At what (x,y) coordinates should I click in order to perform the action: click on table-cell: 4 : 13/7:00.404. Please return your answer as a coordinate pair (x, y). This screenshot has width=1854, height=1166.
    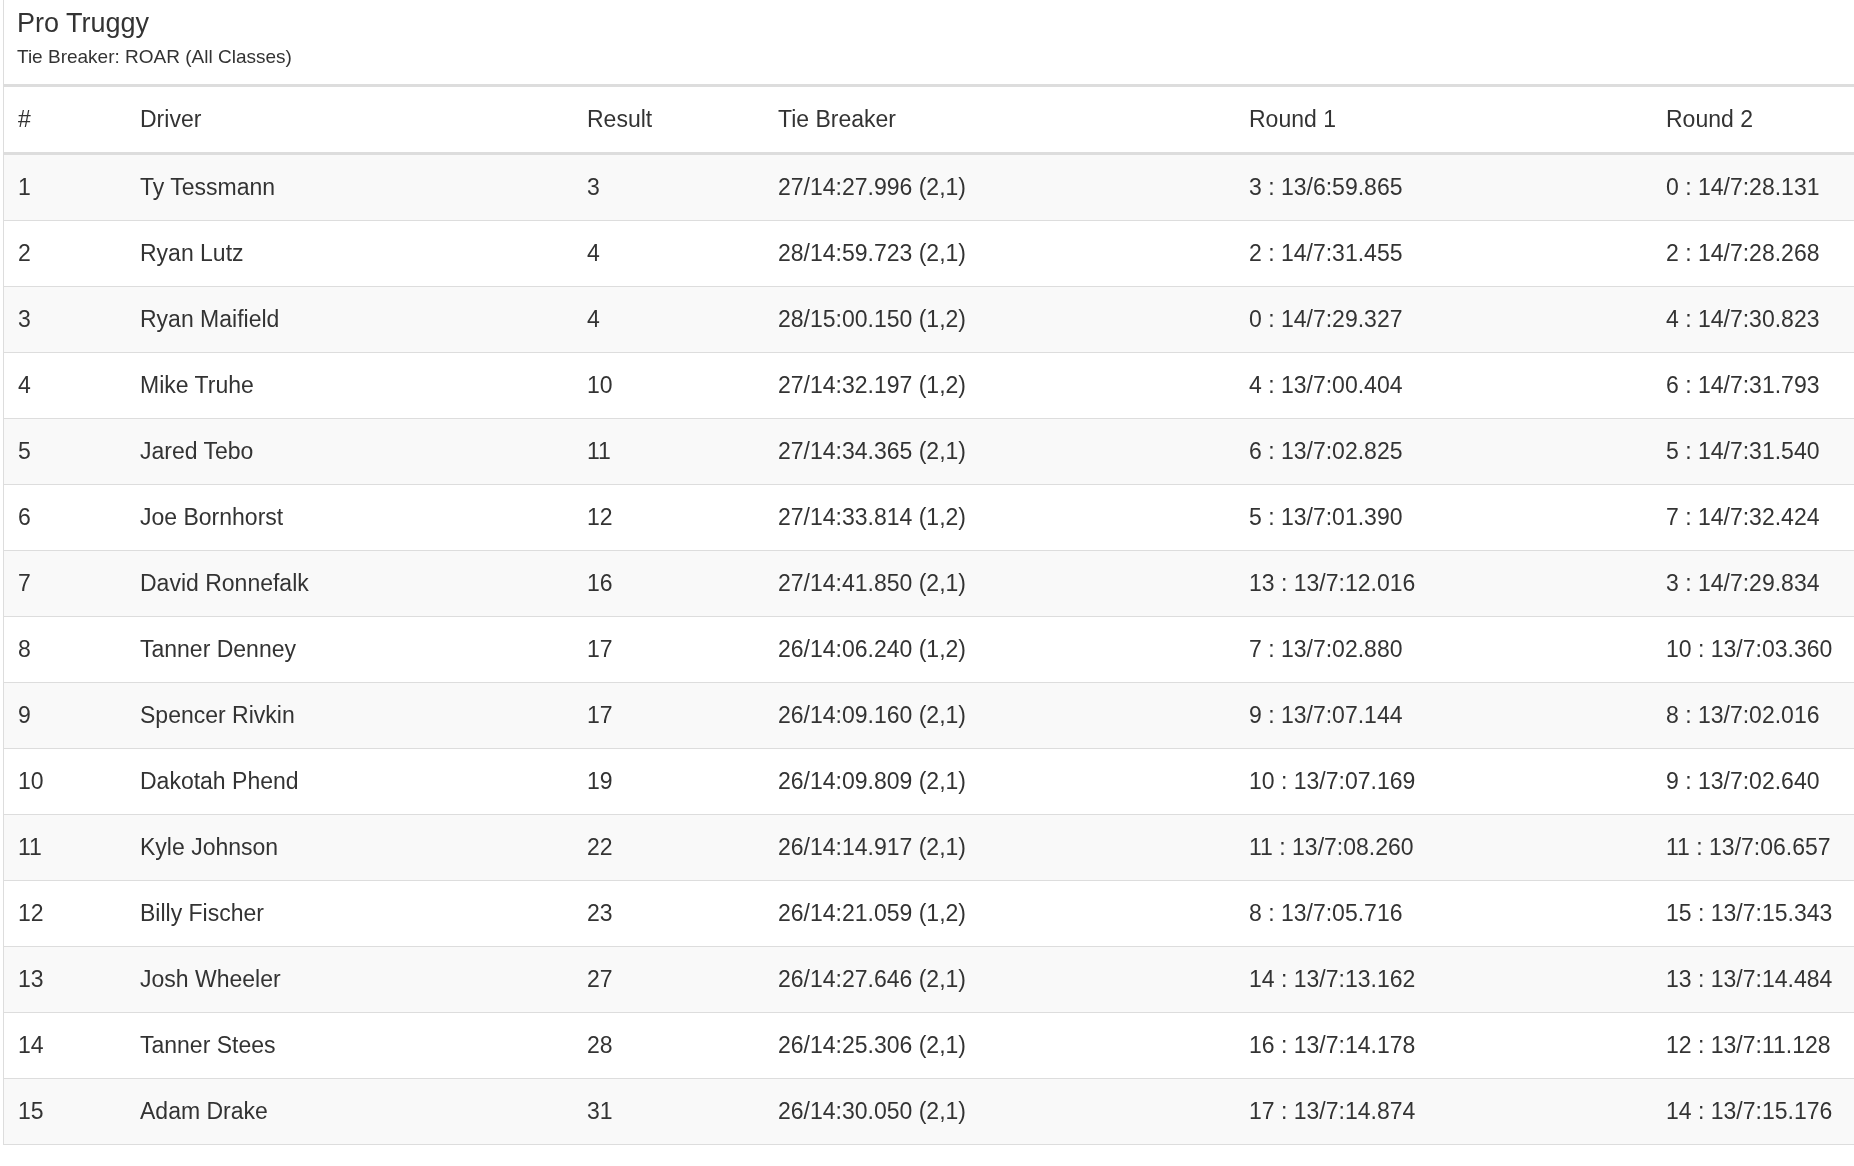
    Looking at the image, I should click on (1326, 385).